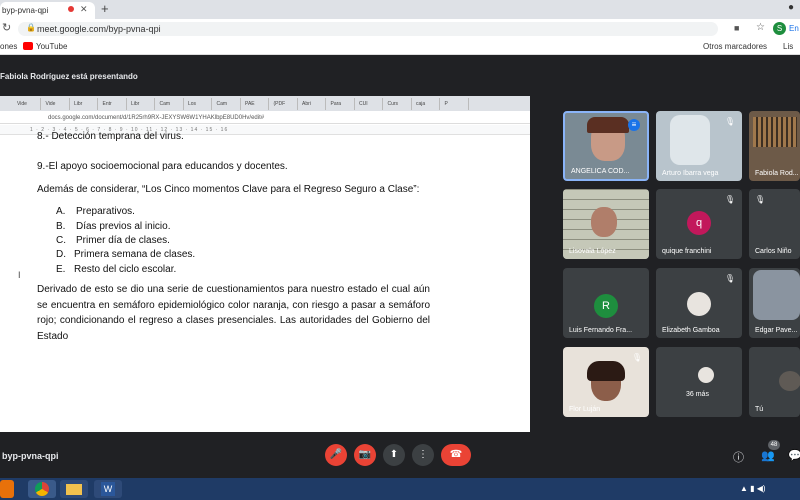  I want to click on text-cursor-icon: I, so click(19, 275).